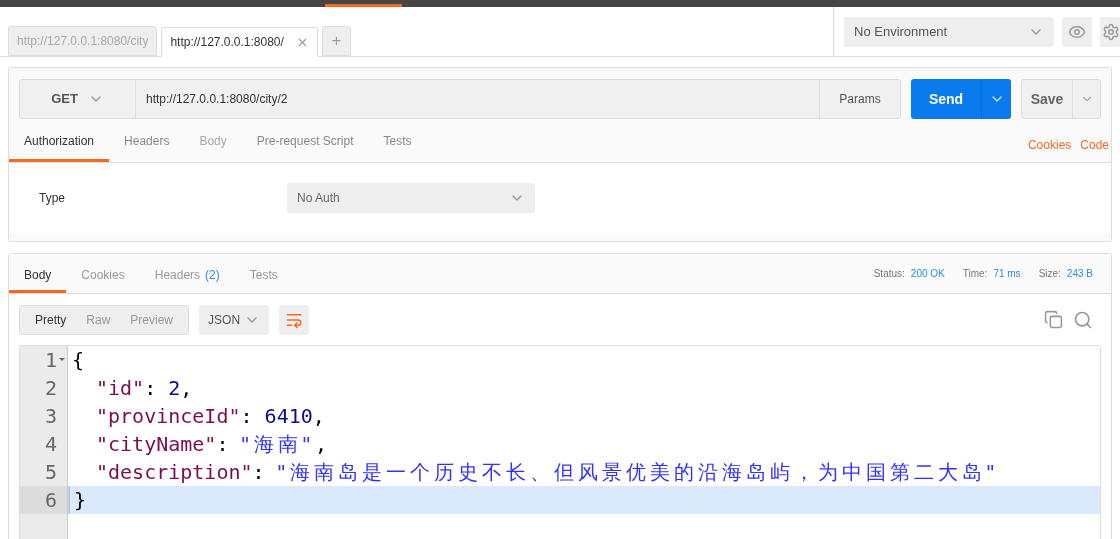 The image size is (1120, 539). What do you see at coordinates (147, 145) in the screenshot?
I see `request-section-tab: Headers` at bounding box center [147, 145].